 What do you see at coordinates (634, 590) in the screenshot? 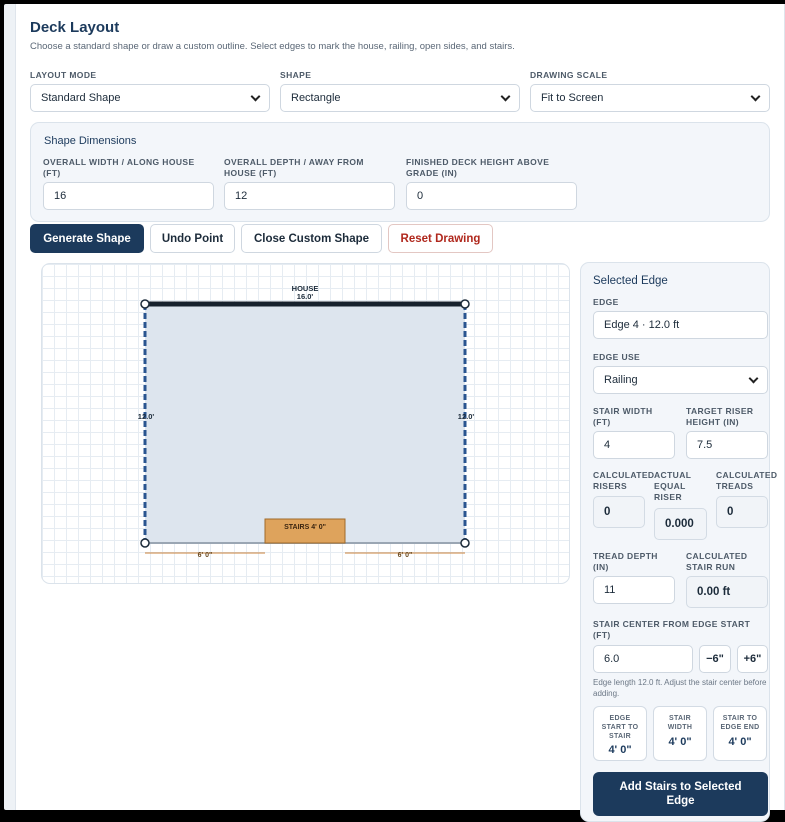
I see `tread-depth-input: 11` at bounding box center [634, 590].